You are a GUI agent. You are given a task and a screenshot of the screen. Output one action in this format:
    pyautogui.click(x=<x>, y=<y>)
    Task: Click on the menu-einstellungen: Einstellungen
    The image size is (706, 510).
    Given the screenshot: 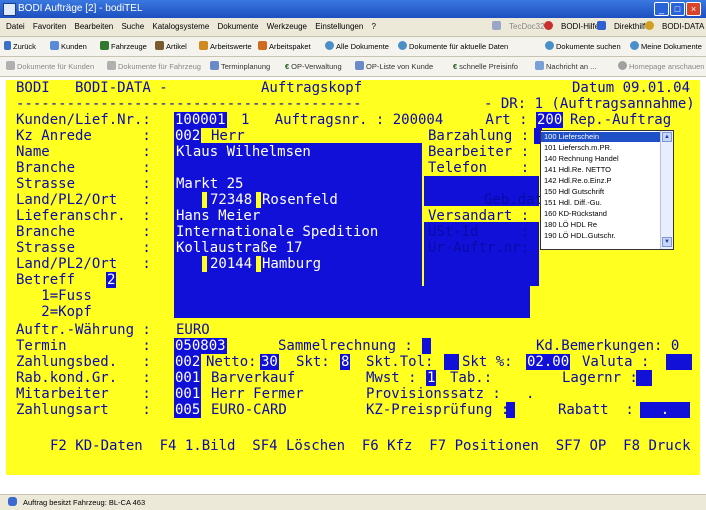 What is the action you would take?
    pyautogui.click(x=339, y=27)
    